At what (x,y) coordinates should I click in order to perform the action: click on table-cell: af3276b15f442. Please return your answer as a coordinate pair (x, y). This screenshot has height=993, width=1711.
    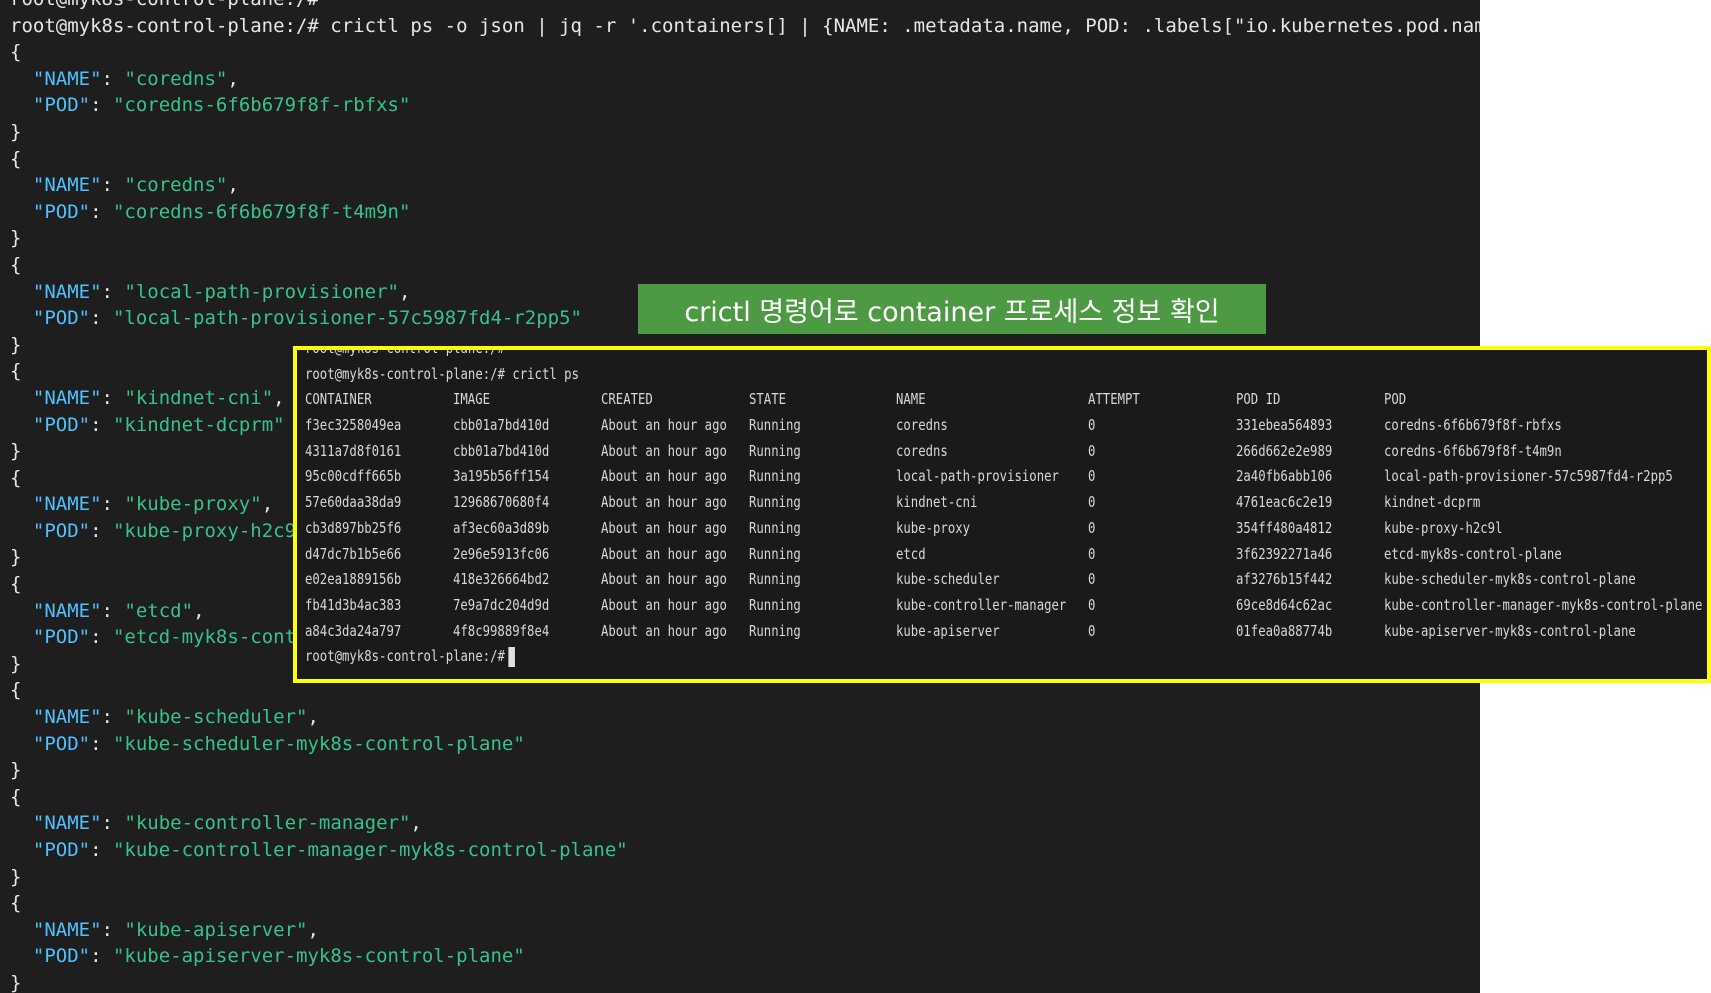
    Looking at the image, I should click on (1284, 579).